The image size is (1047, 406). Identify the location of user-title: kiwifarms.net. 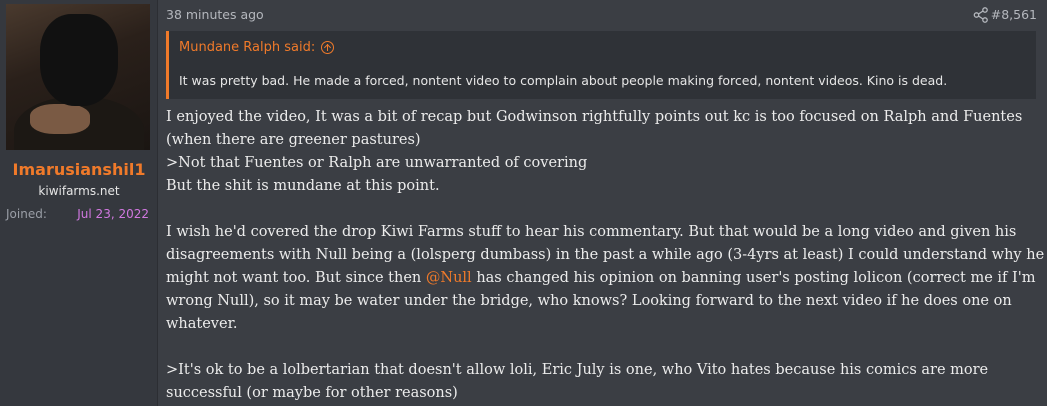
(79, 191).